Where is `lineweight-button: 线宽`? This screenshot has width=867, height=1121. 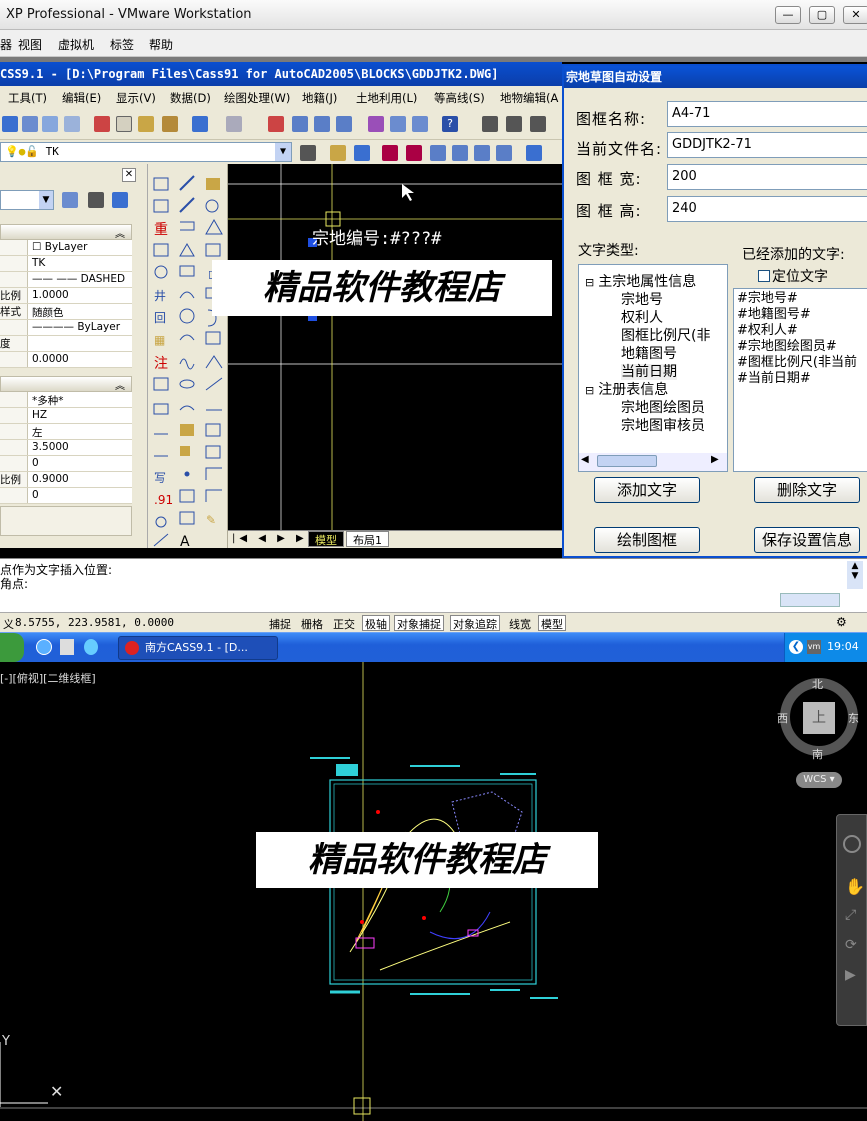 lineweight-button: 线宽 is located at coordinates (520, 623).